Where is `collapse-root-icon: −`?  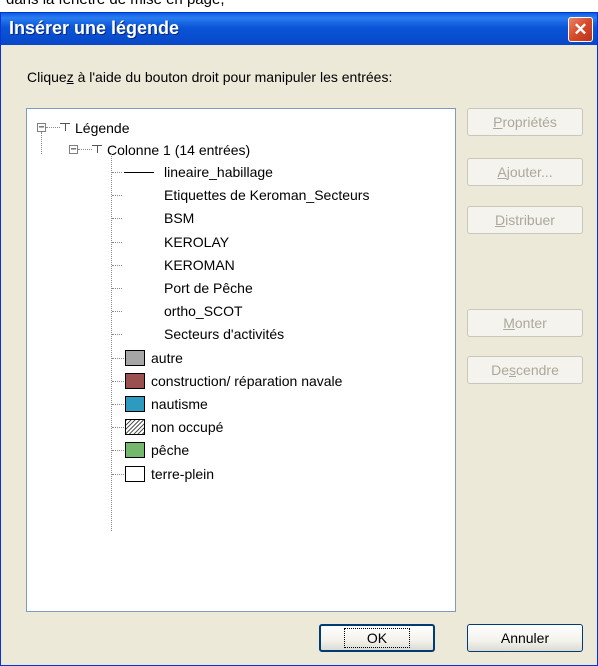
collapse-root-icon: − is located at coordinates (41, 128).